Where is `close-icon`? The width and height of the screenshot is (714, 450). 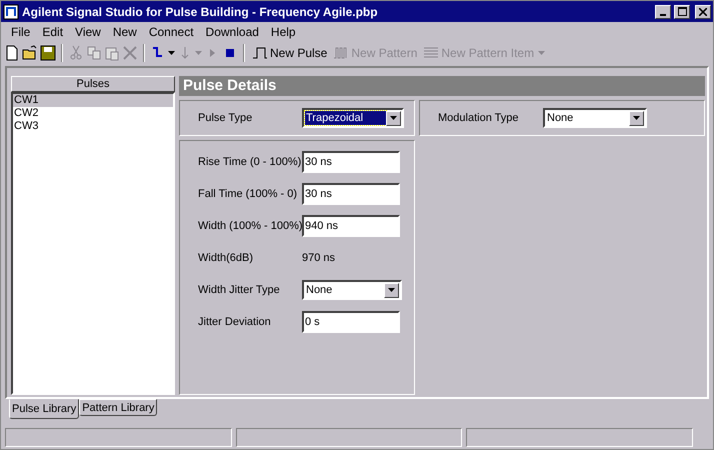 close-icon is located at coordinates (703, 12).